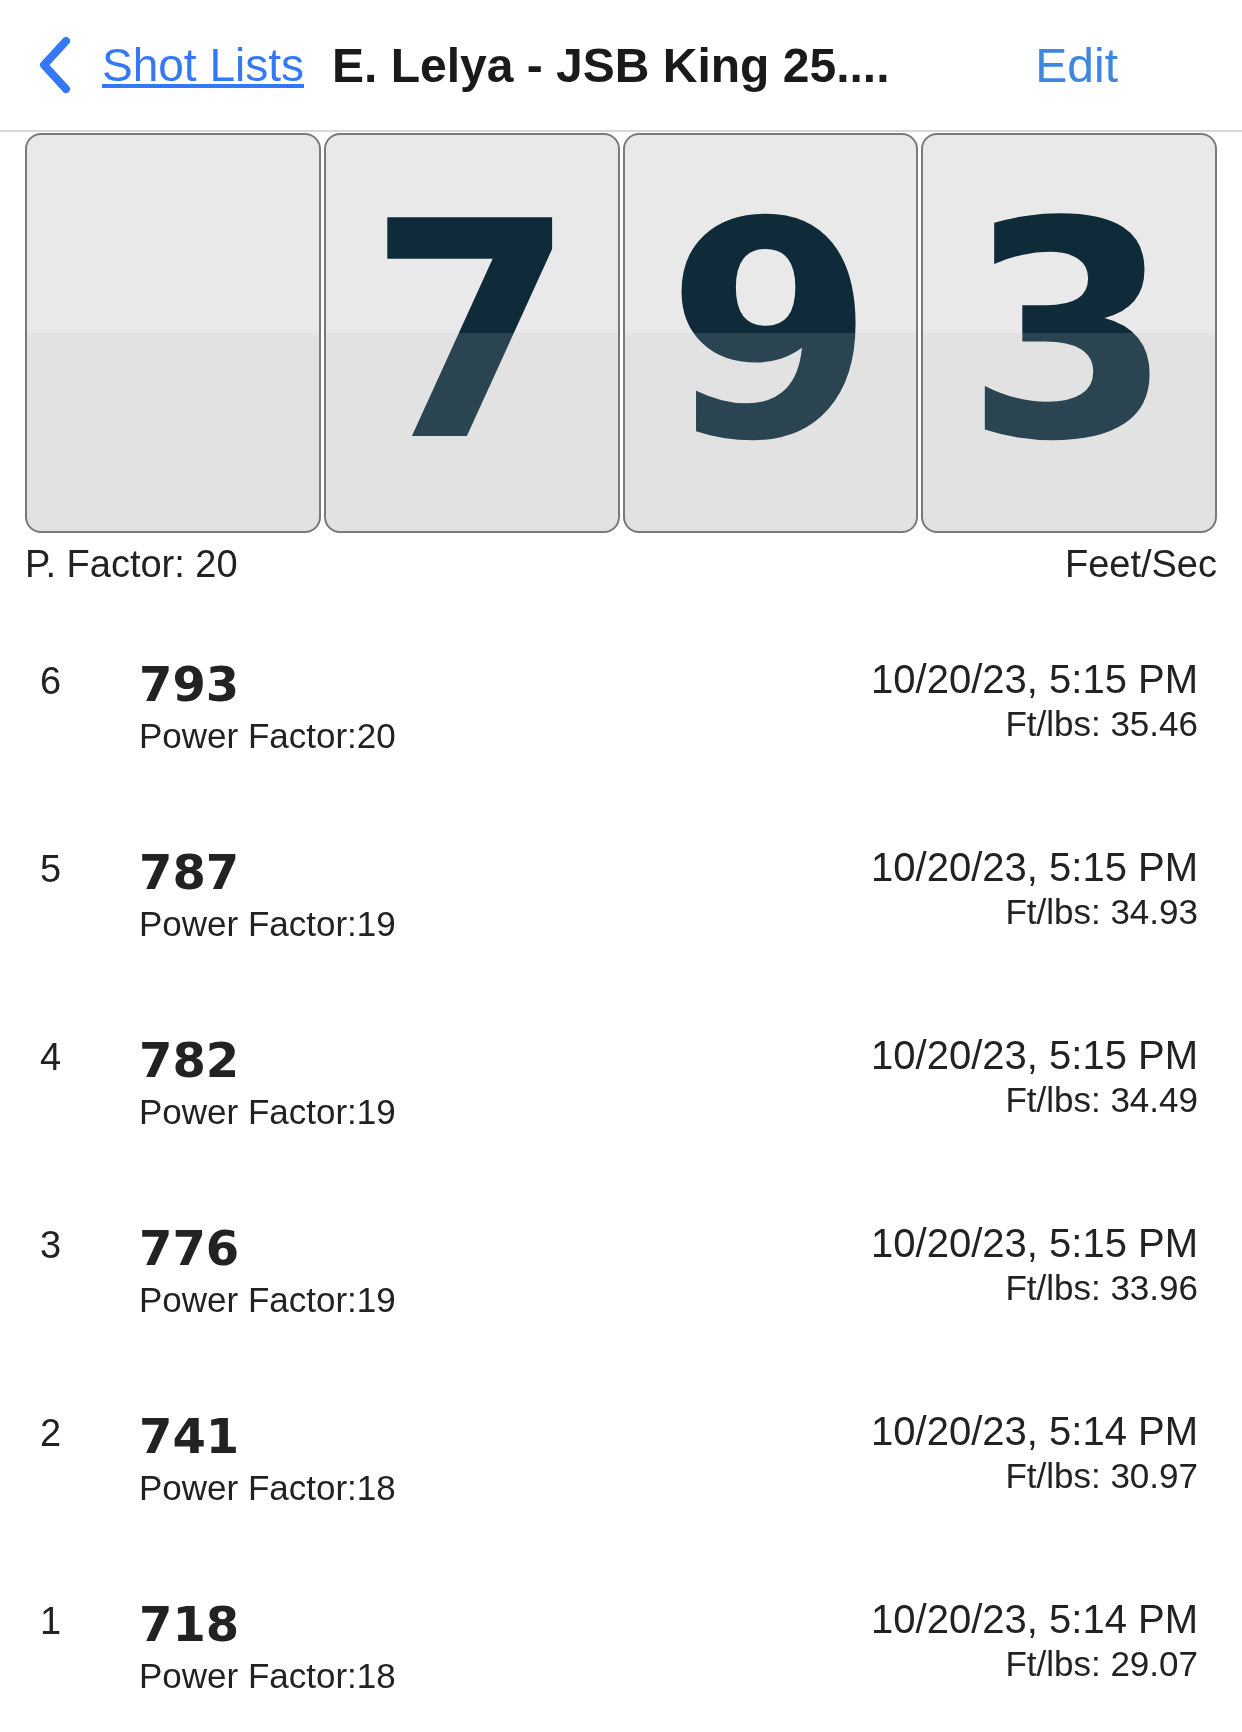 The height and width of the screenshot is (1732, 1242). I want to click on energy-text: Ft/lbs: 29.07, so click(1101, 1664).